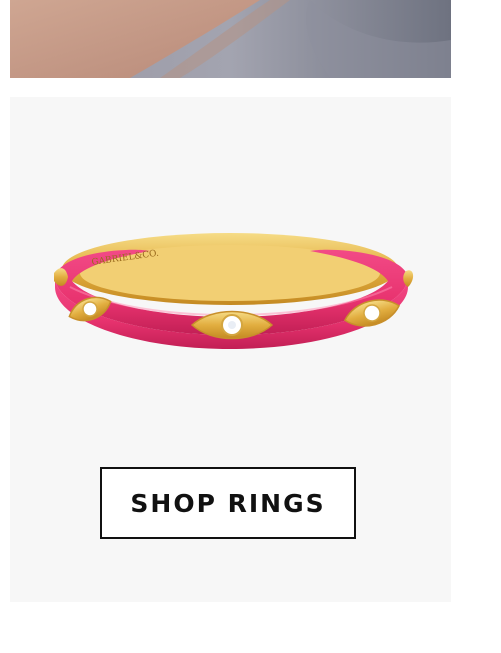 Image resolution: width=501 pixels, height=653 pixels. What do you see at coordinates (230, 39) in the screenshot?
I see `model-hand-photo` at bounding box center [230, 39].